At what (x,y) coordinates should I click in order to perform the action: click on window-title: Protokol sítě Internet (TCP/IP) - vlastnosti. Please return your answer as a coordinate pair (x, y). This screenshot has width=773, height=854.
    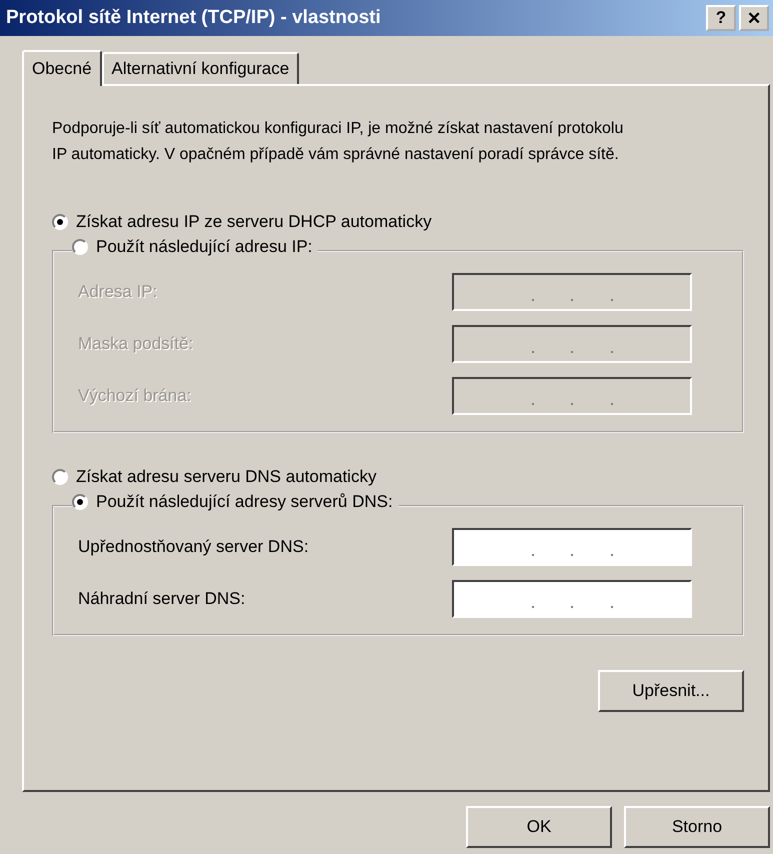
    Looking at the image, I should click on (194, 18).